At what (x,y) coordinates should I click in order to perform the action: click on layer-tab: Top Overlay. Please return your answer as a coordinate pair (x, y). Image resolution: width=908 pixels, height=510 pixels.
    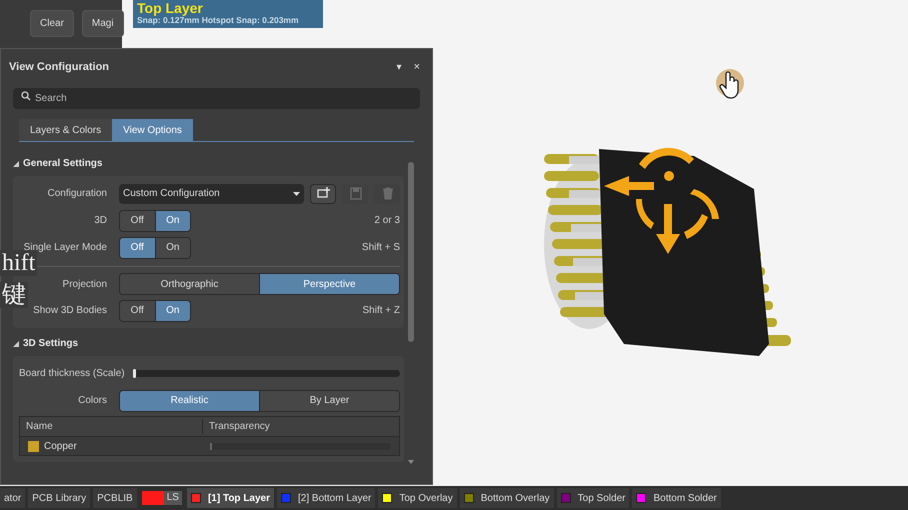
    Looking at the image, I should click on (417, 498).